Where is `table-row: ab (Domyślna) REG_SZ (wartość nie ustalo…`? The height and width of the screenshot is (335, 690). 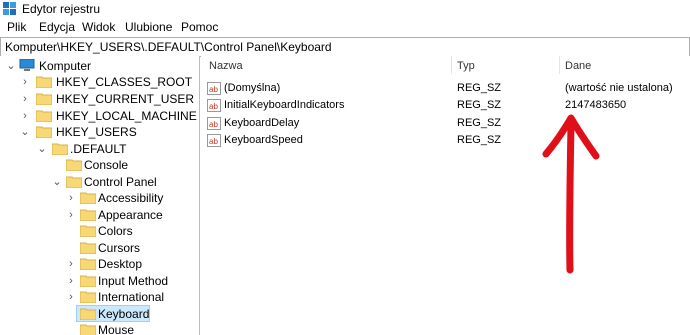 table-row: ab (Domyślna) REG_SZ (wartość nie ustalo… is located at coordinates (445, 88).